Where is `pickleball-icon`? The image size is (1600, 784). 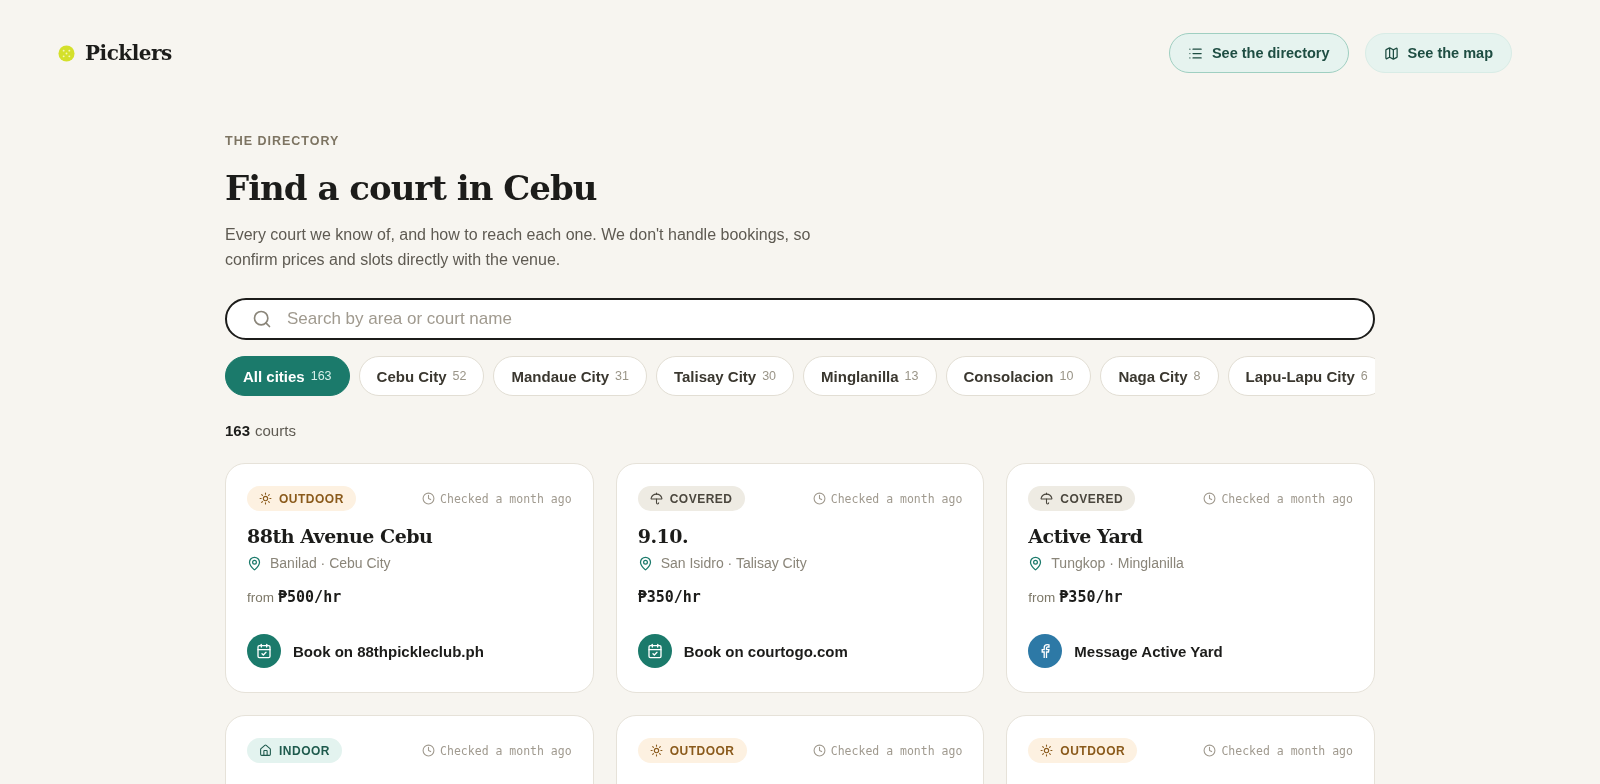
pickleball-icon is located at coordinates (66, 53).